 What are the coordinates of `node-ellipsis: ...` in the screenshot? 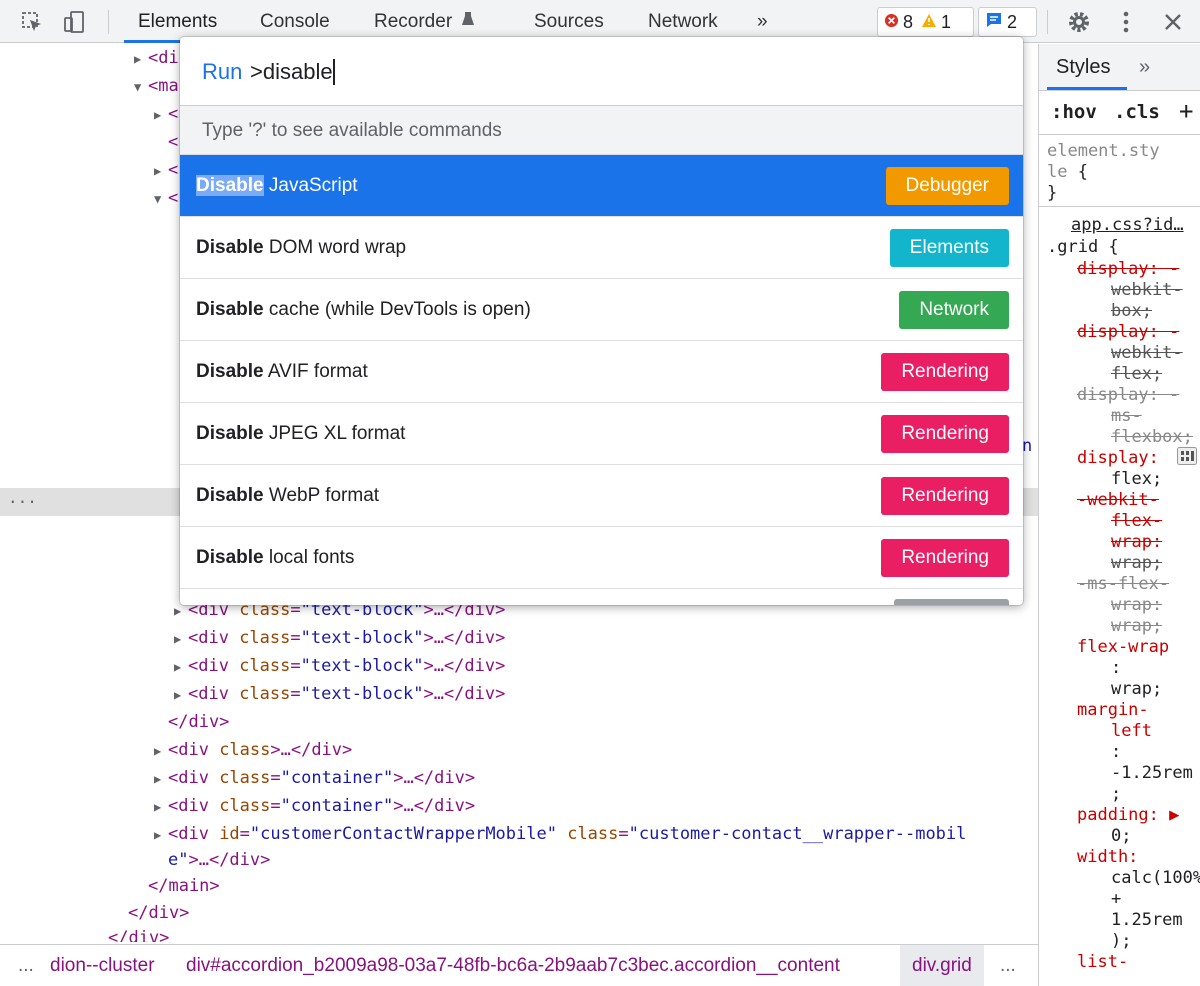 It's located at (22, 498).